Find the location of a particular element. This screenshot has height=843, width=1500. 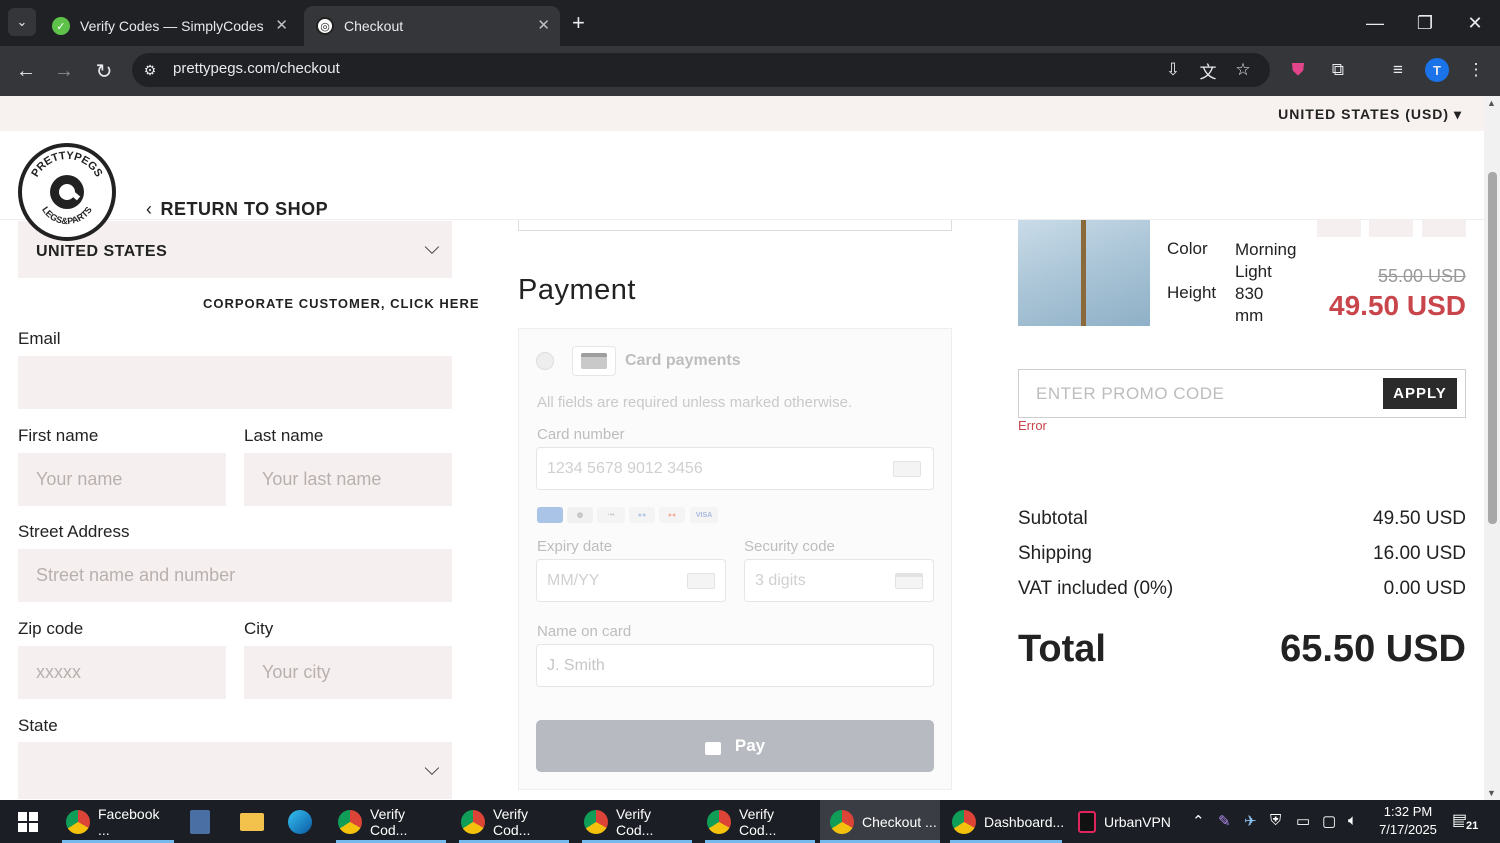

qty-minus-button is located at coordinates (1339, 228).